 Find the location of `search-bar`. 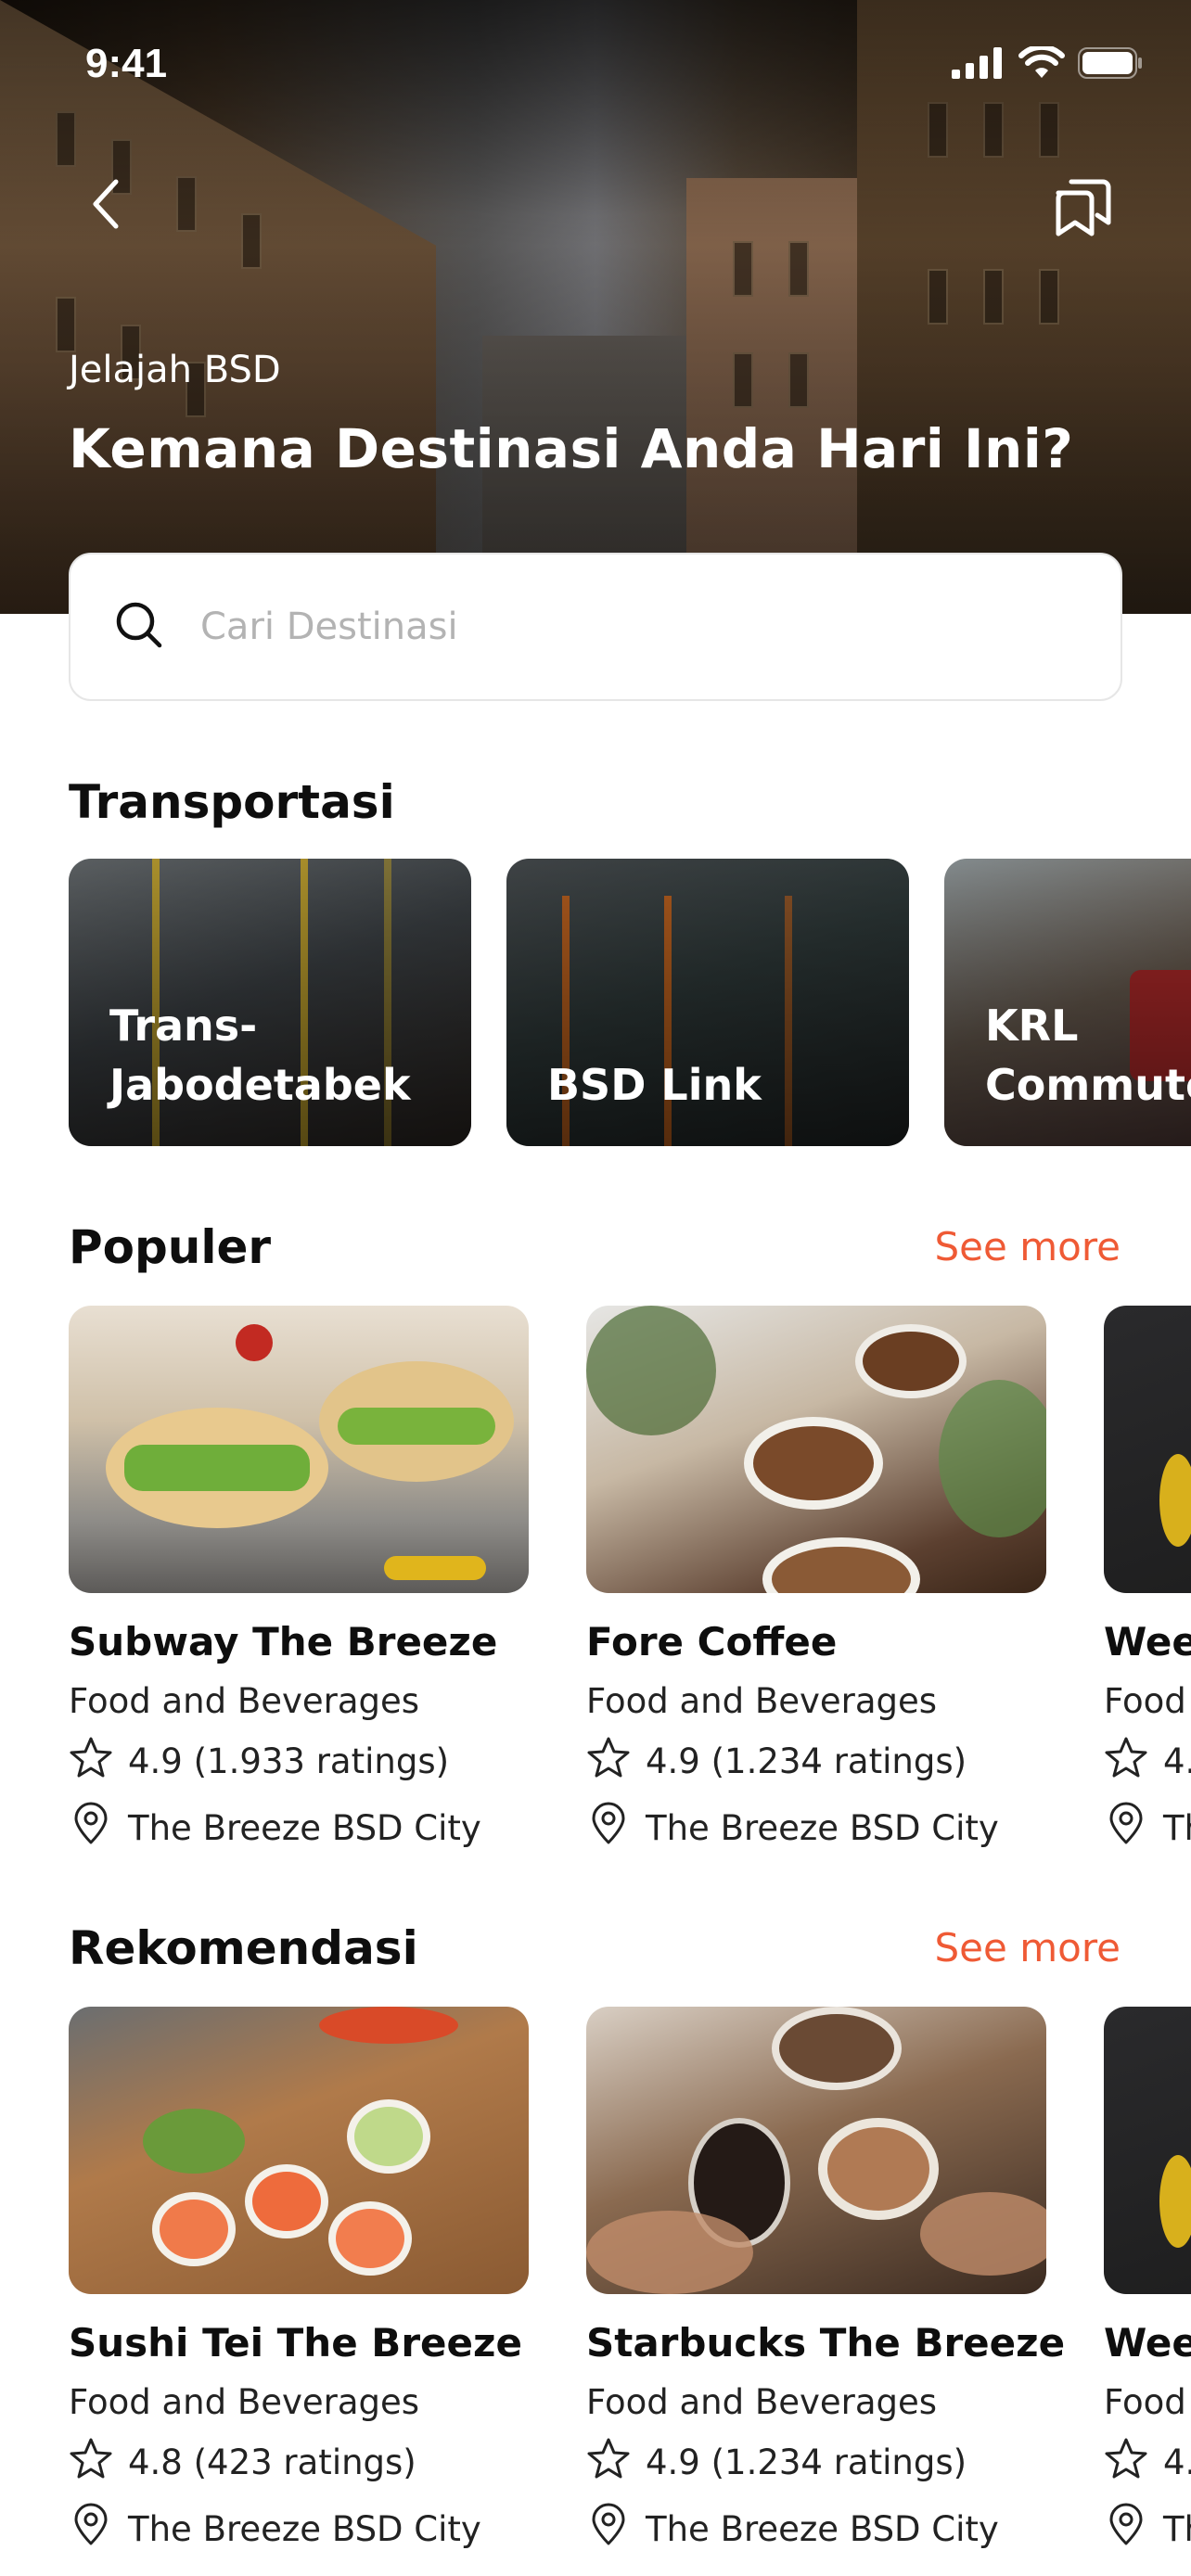

search-bar is located at coordinates (595, 627).